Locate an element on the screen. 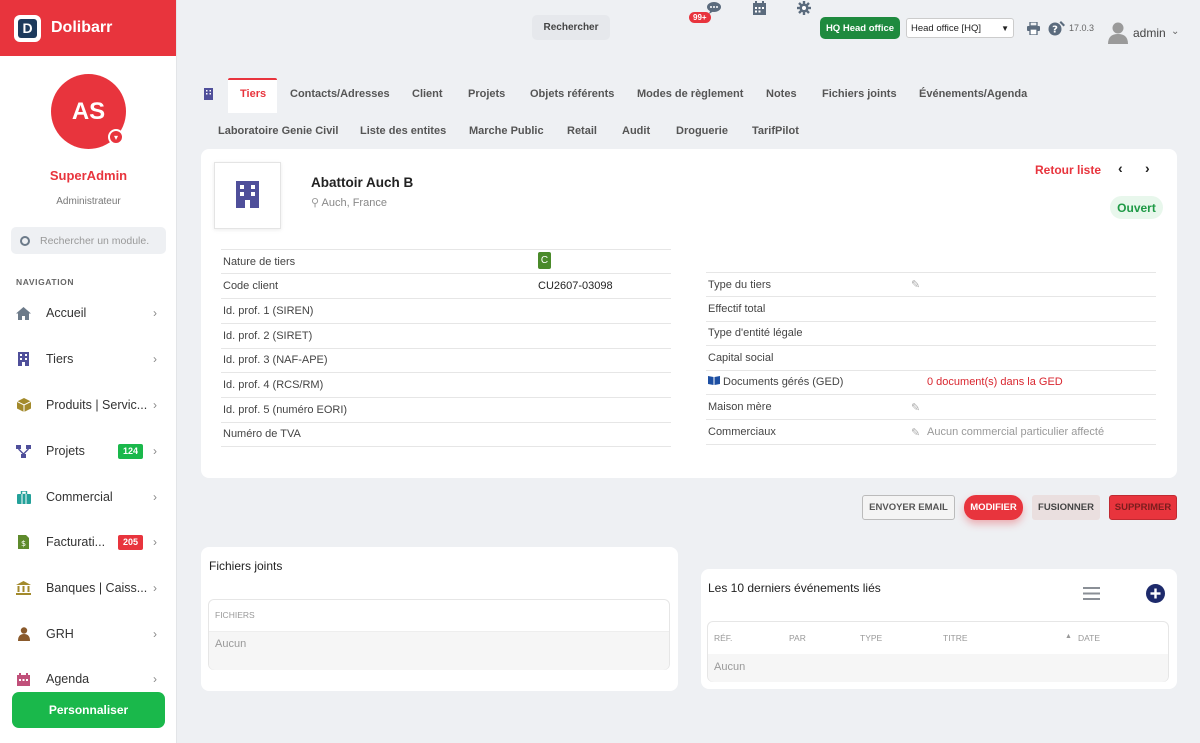 The height and width of the screenshot is (743, 1200). admin-avatar-icon is located at coordinates (1118, 33).